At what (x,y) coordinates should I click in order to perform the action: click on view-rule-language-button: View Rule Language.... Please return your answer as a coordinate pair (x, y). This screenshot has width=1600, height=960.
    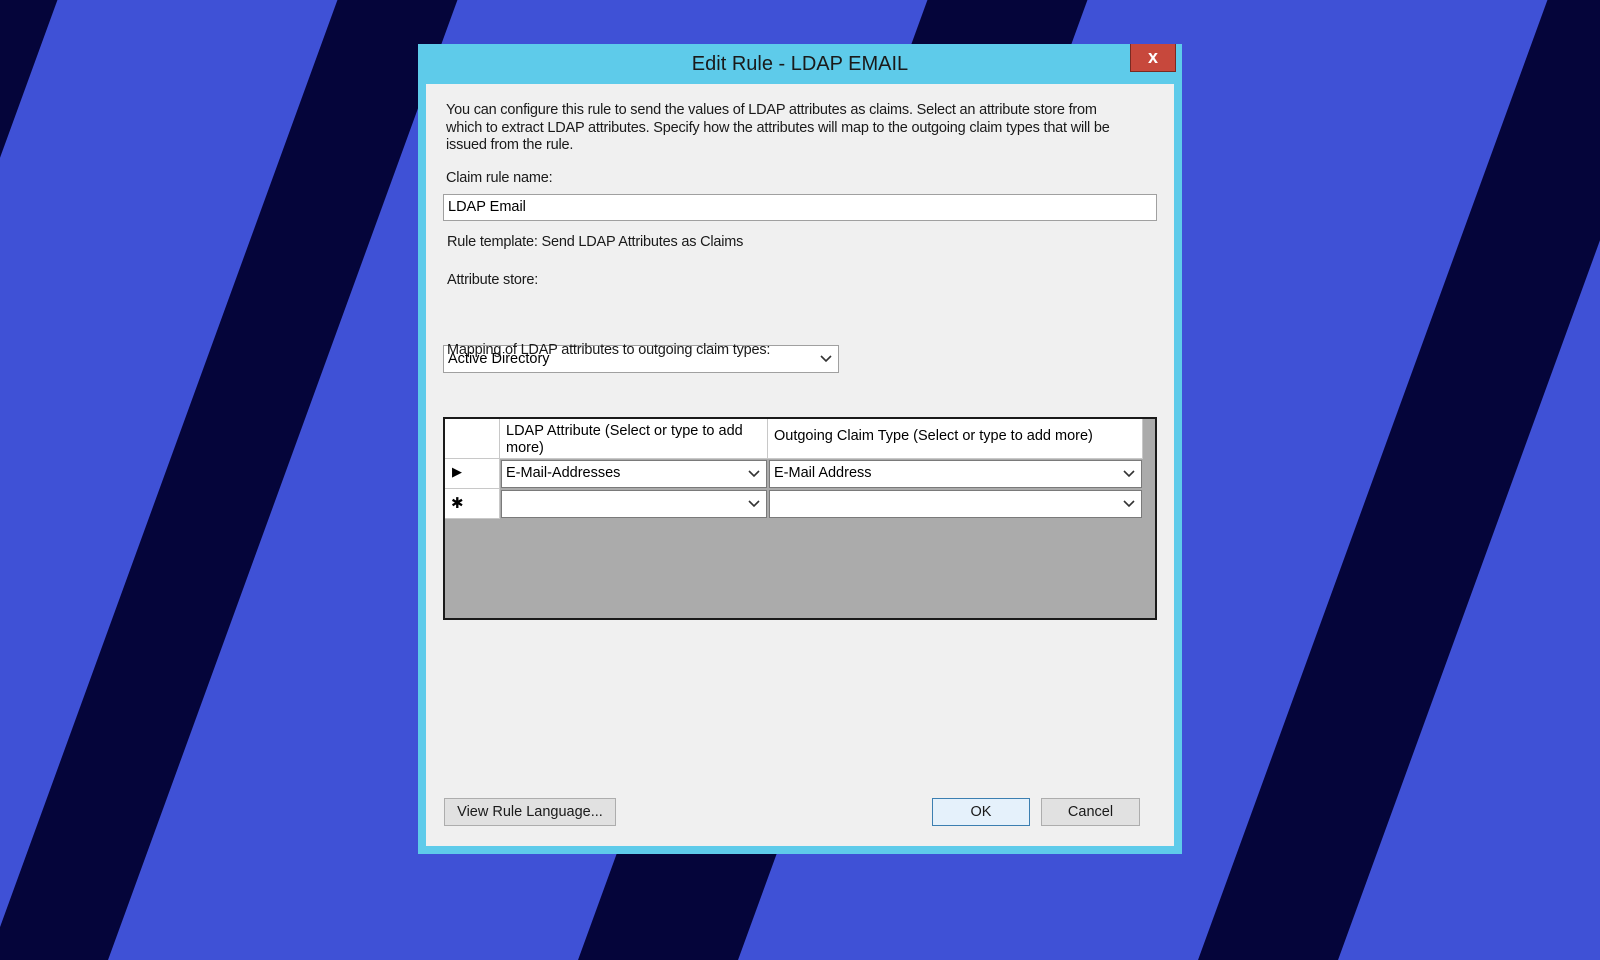
    Looking at the image, I should click on (530, 812).